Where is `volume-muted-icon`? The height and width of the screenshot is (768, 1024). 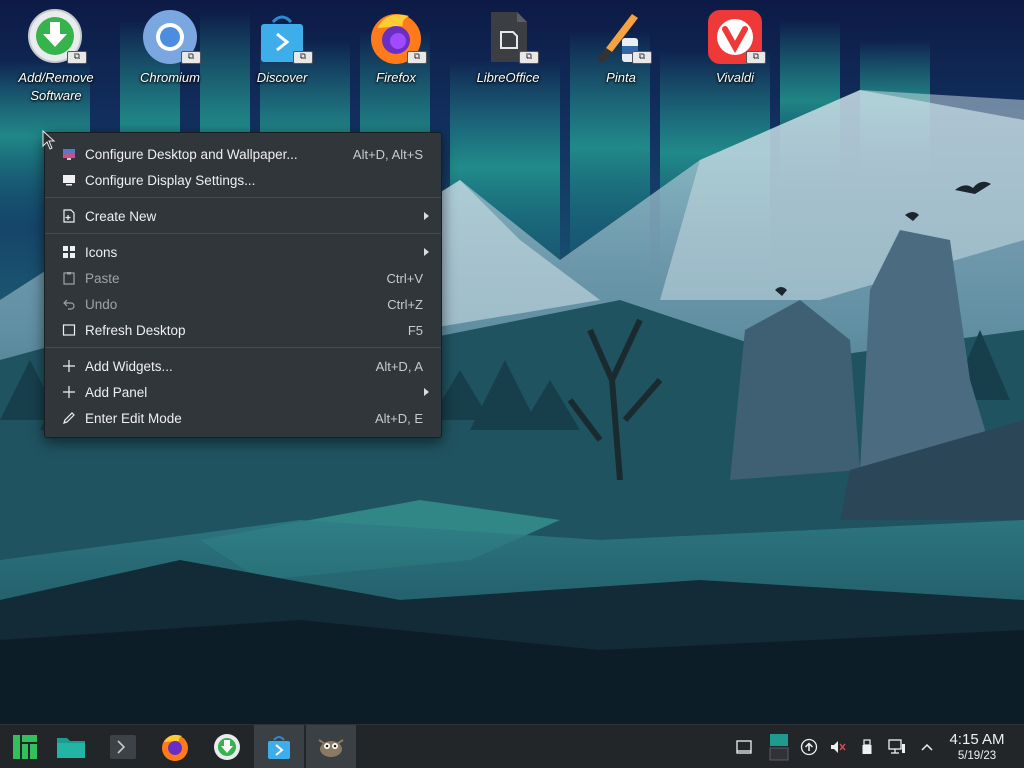 volume-muted-icon is located at coordinates (838, 747).